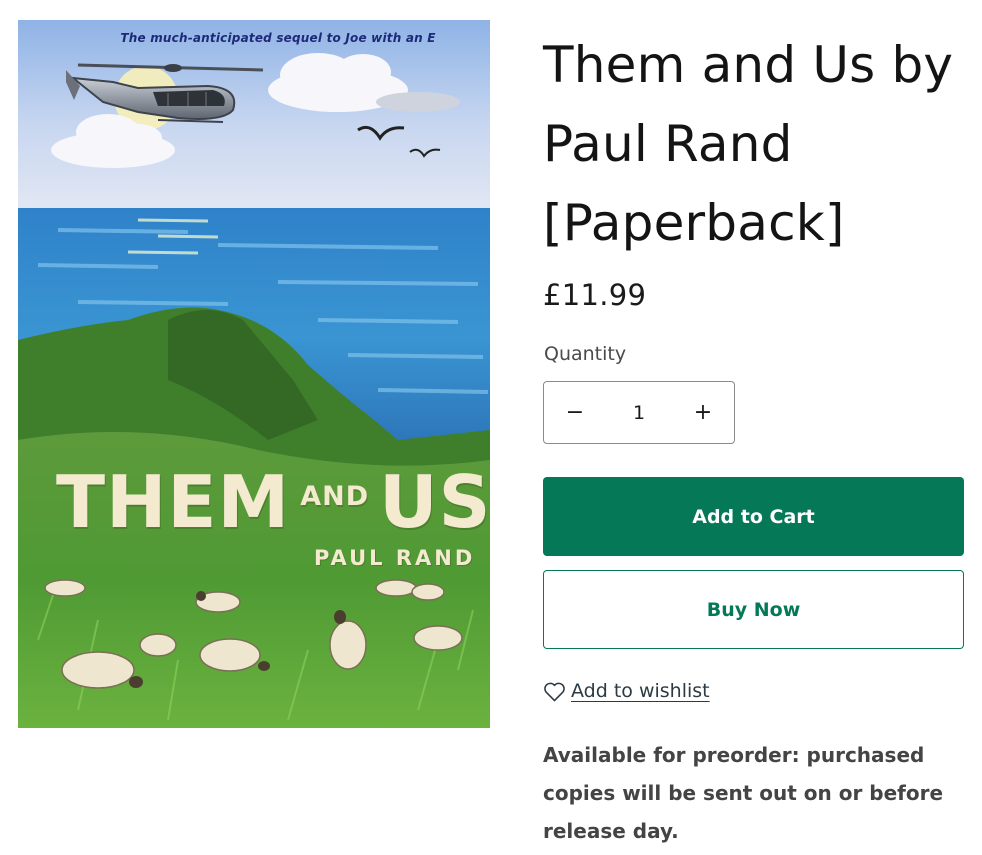 The image size is (982, 855). Describe the element at coordinates (595, 295) in the screenshot. I see `product-price: £11.99` at that location.